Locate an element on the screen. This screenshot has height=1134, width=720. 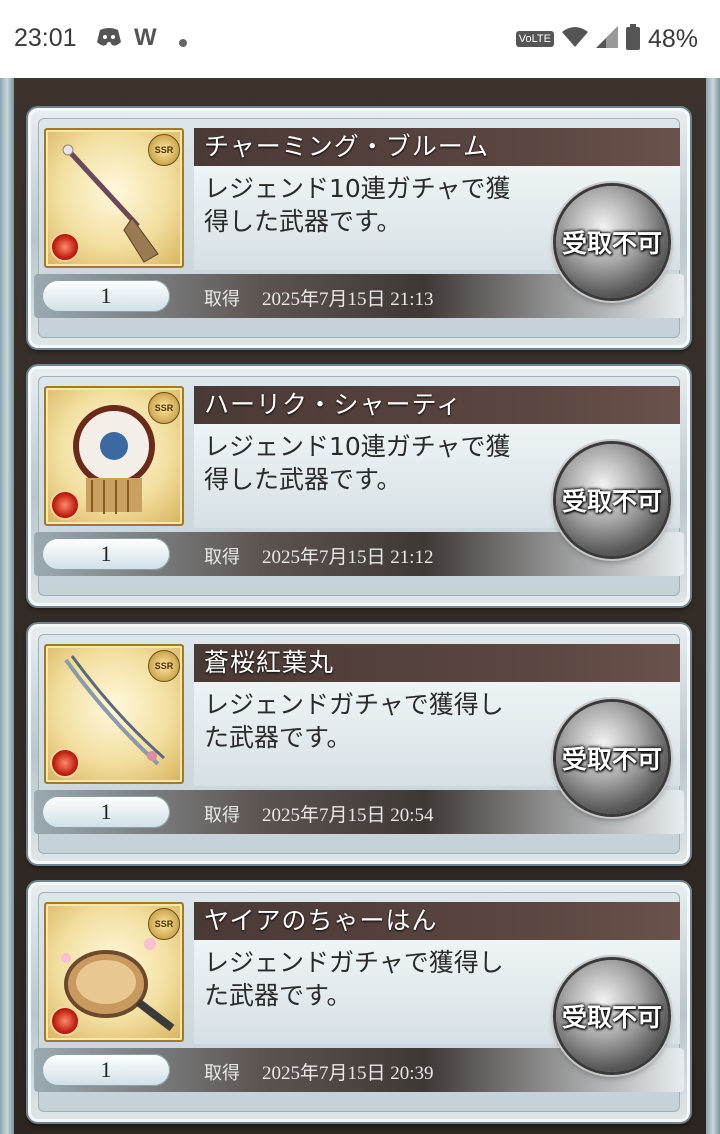
wifi-icon is located at coordinates (574, 39).